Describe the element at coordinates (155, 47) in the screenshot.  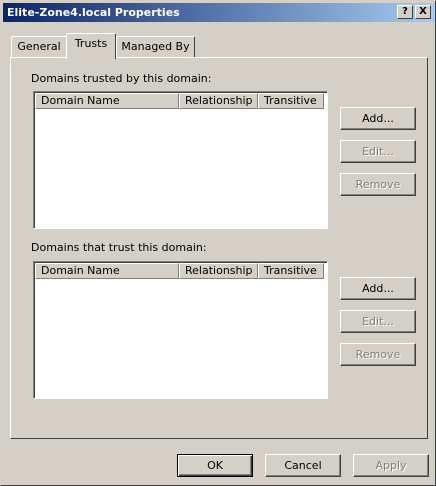
I see `tab-managed-by: Managed By` at that location.